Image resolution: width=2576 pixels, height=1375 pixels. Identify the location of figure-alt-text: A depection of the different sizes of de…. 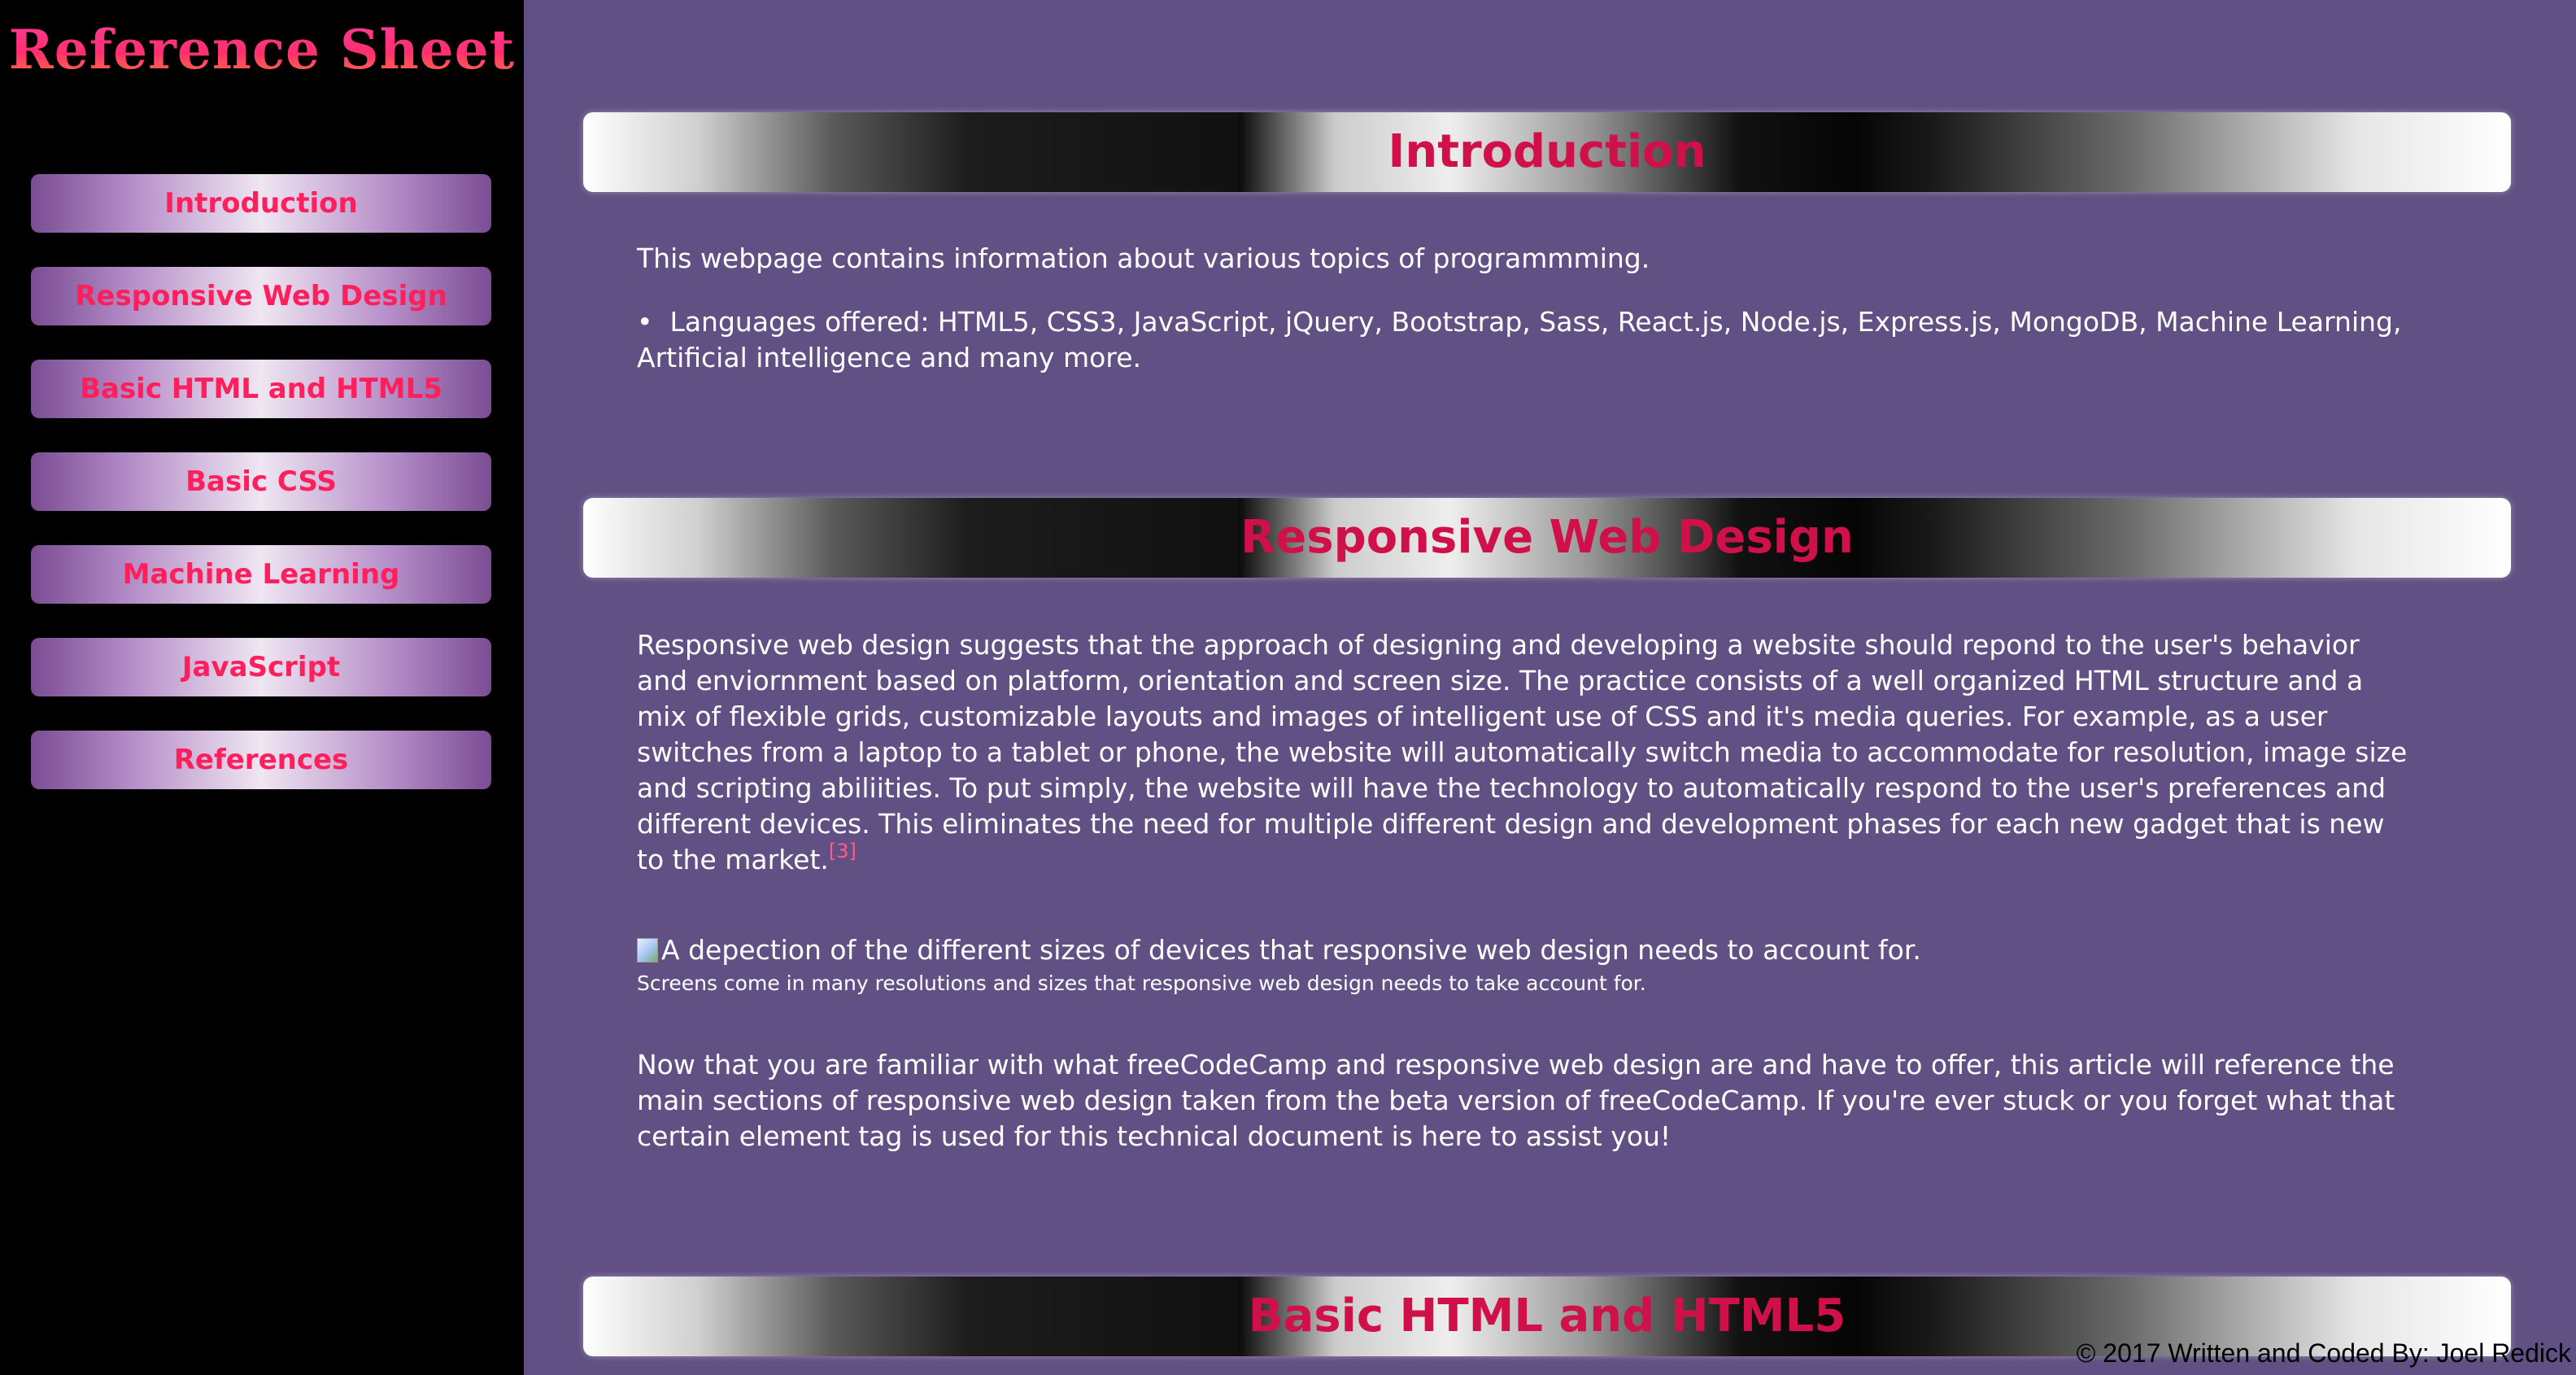
(1291, 950).